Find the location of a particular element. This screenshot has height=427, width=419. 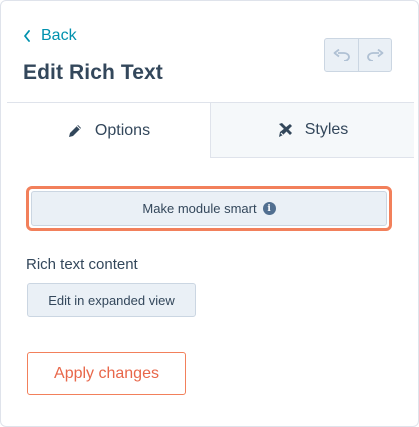

tab-options: Options is located at coordinates (109, 130).